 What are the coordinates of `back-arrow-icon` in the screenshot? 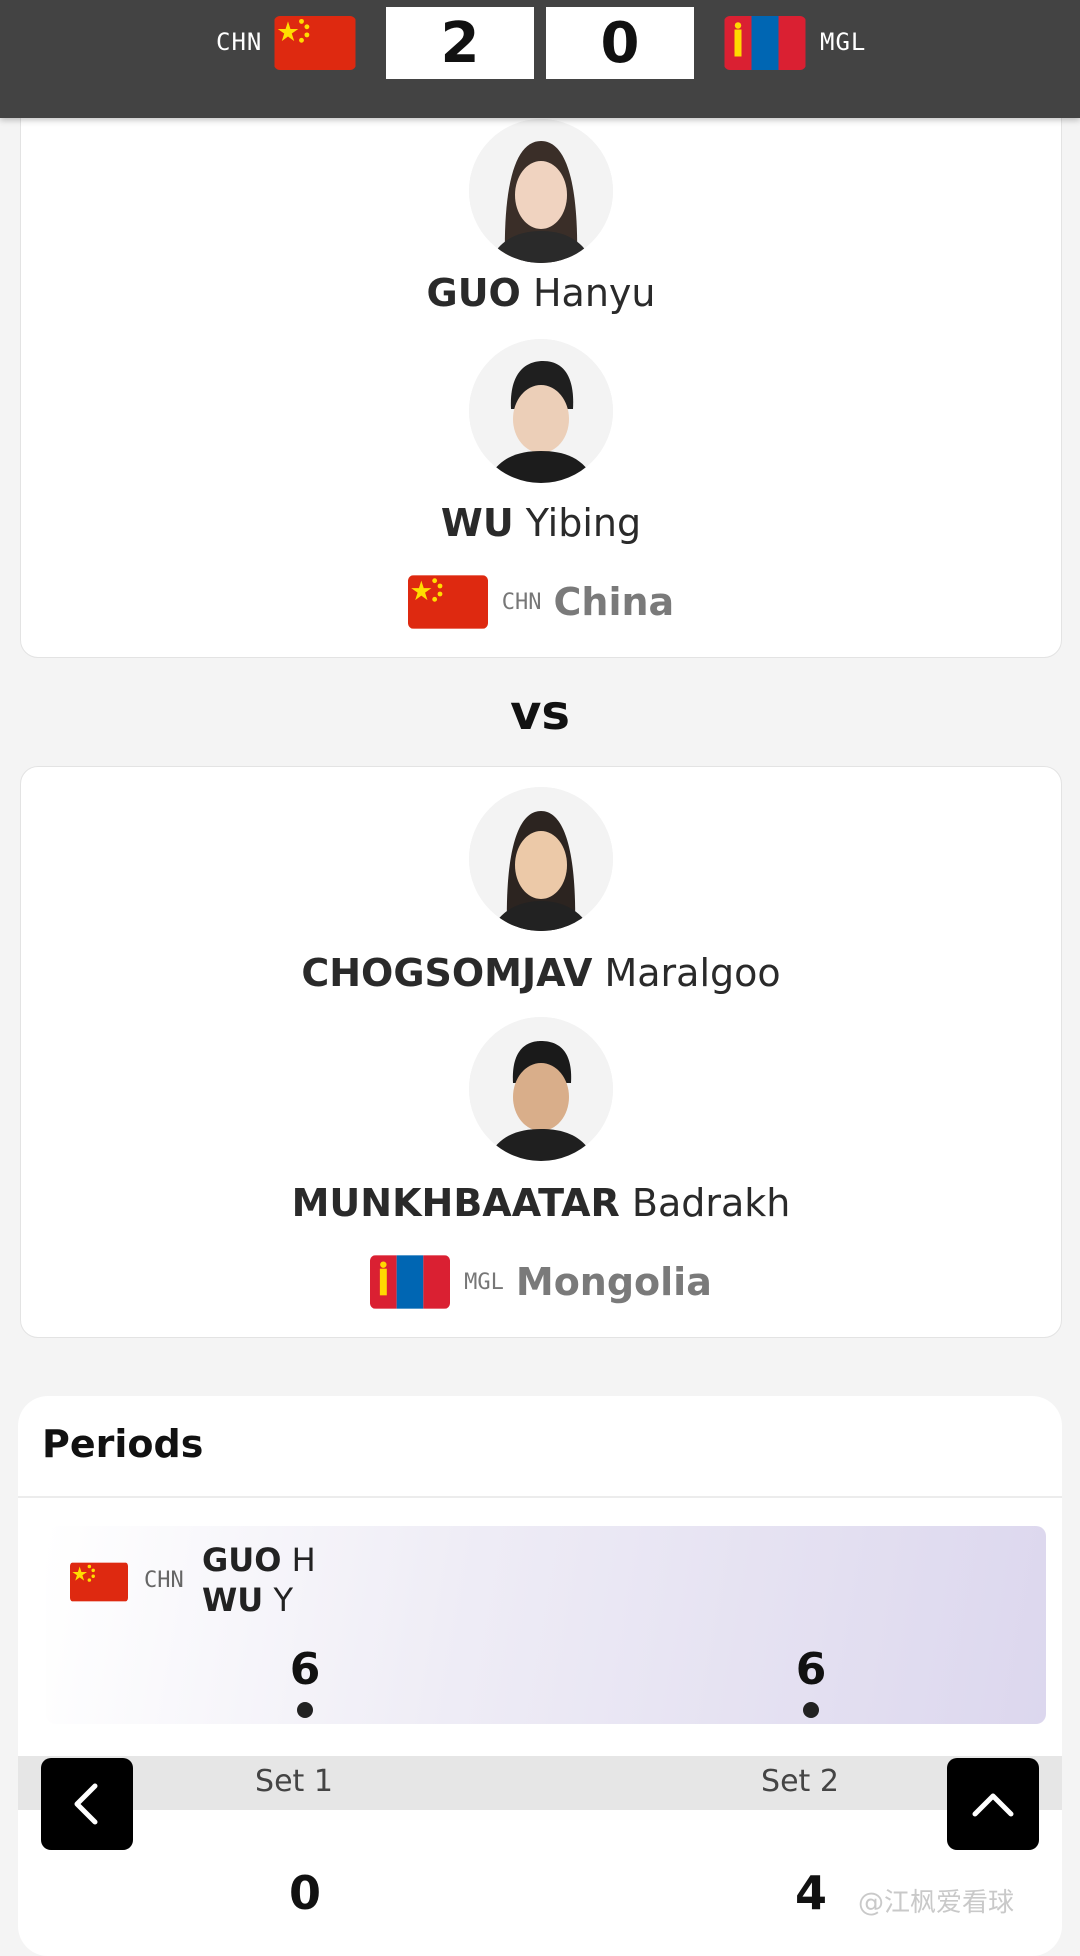 It's located at (86, 1804).